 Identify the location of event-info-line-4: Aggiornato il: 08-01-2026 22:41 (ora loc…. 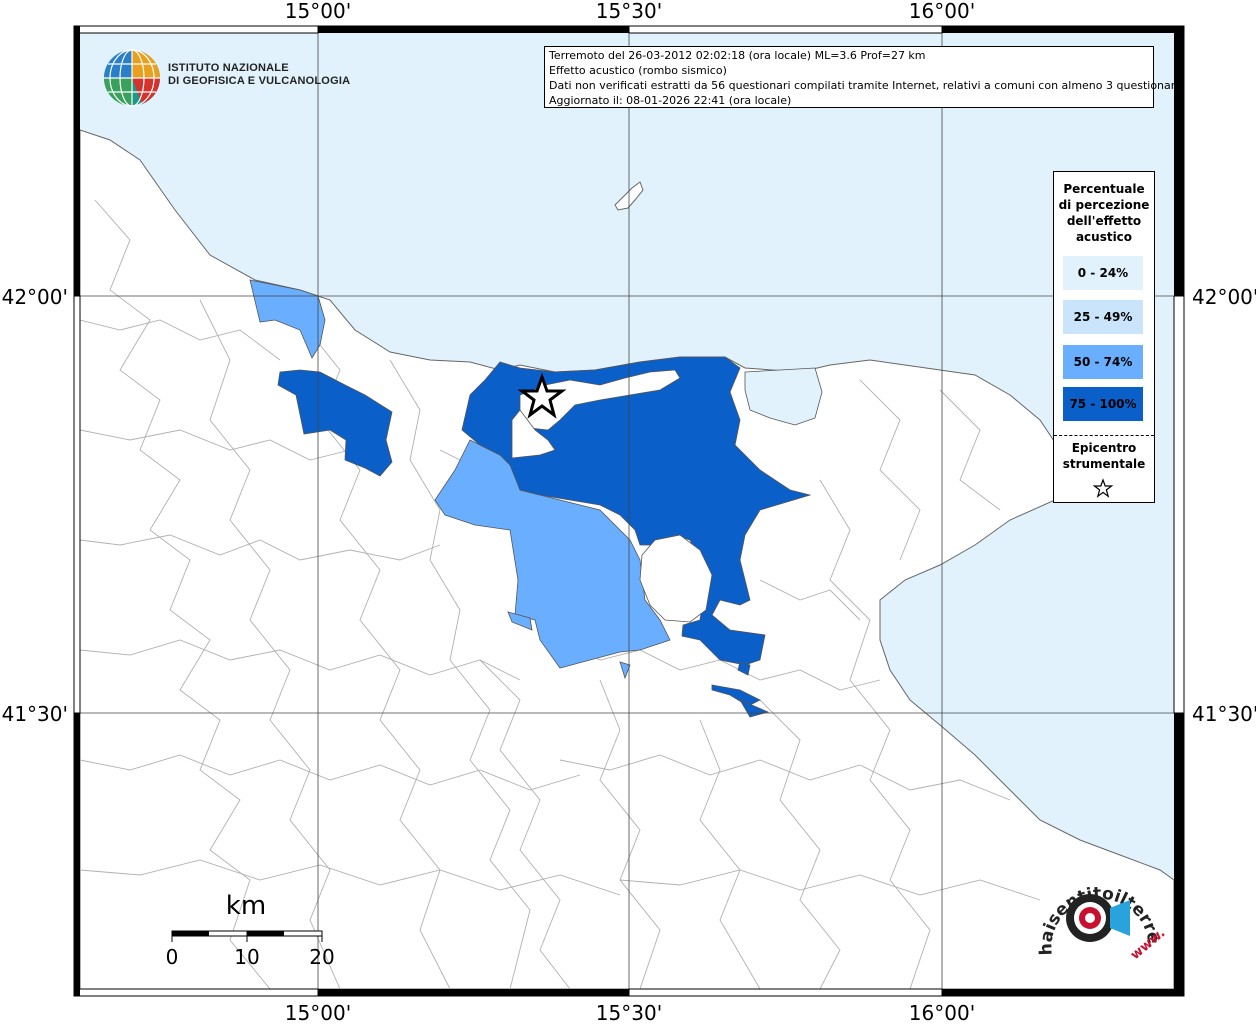
(670, 100).